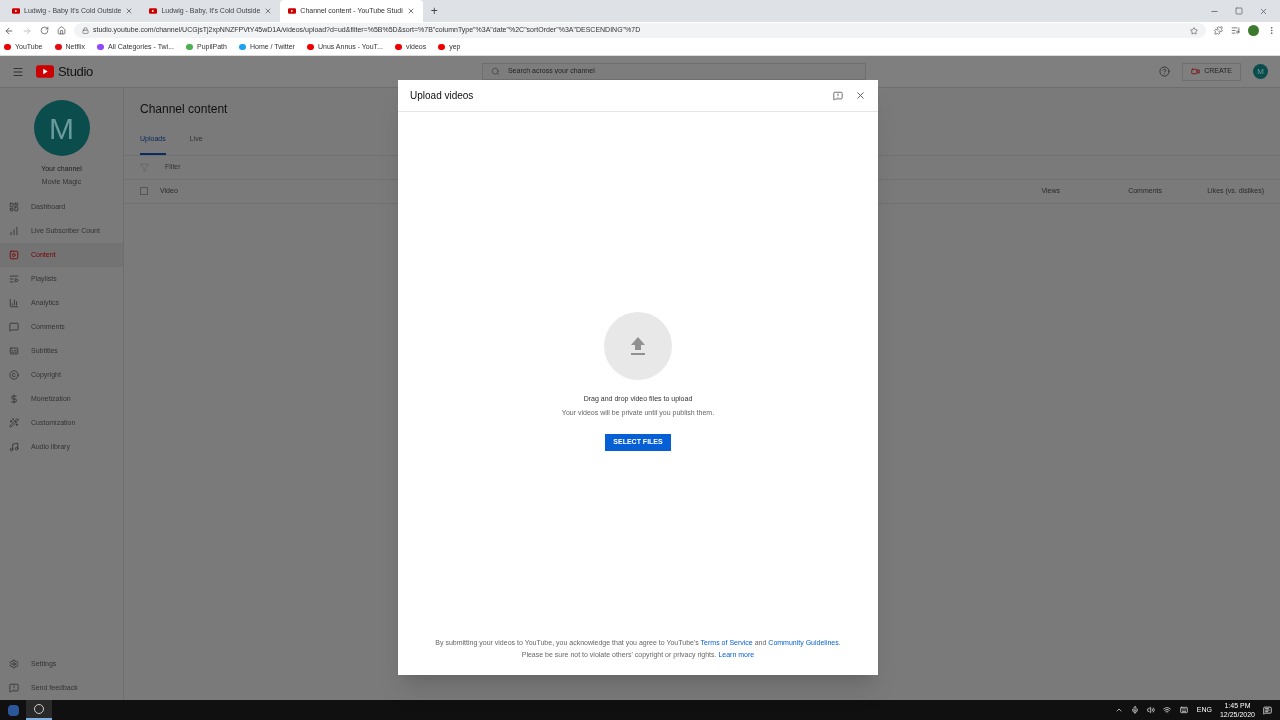 This screenshot has height=720, width=1280. I want to click on dashboard-icon, so click(14, 207).